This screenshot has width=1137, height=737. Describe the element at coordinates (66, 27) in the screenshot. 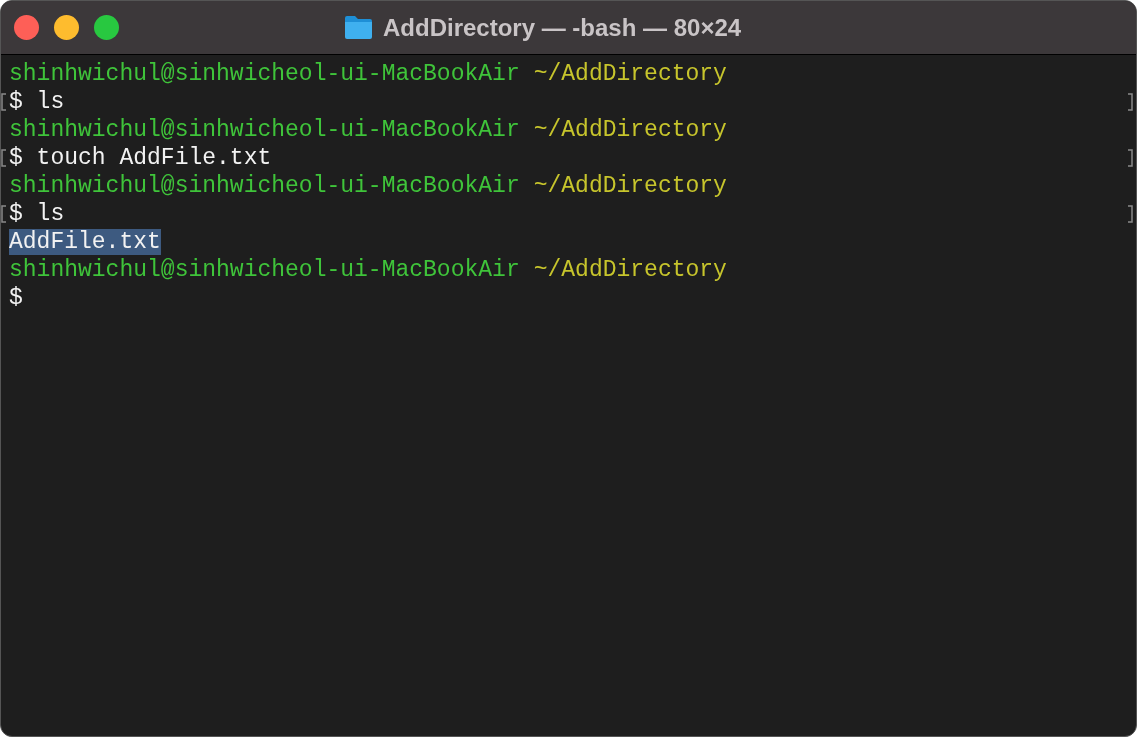

I see `minimize-button` at that location.